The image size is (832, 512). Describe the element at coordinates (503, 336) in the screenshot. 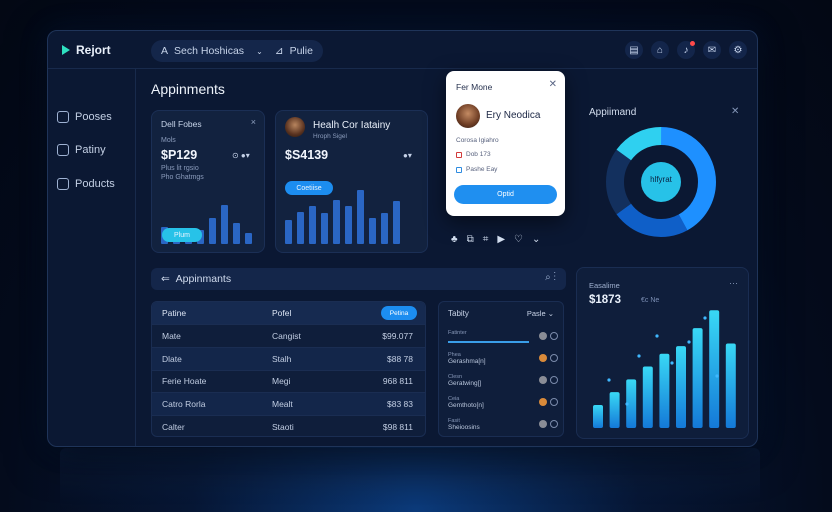

I see `list-item: Fatinter` at that location.